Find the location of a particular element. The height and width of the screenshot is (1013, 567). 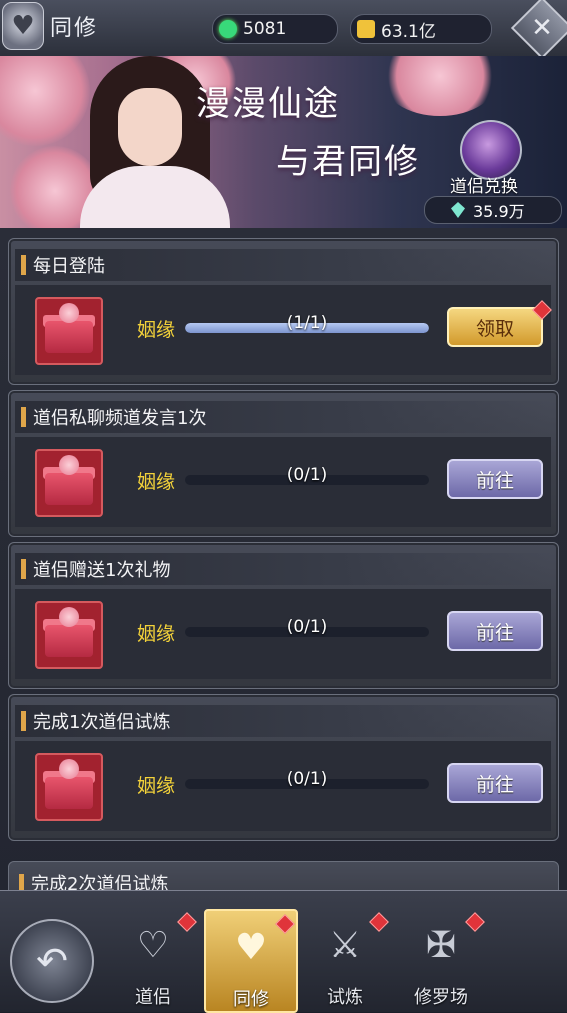

task-title: 每日登陆 is located at coordinates (69, 266).